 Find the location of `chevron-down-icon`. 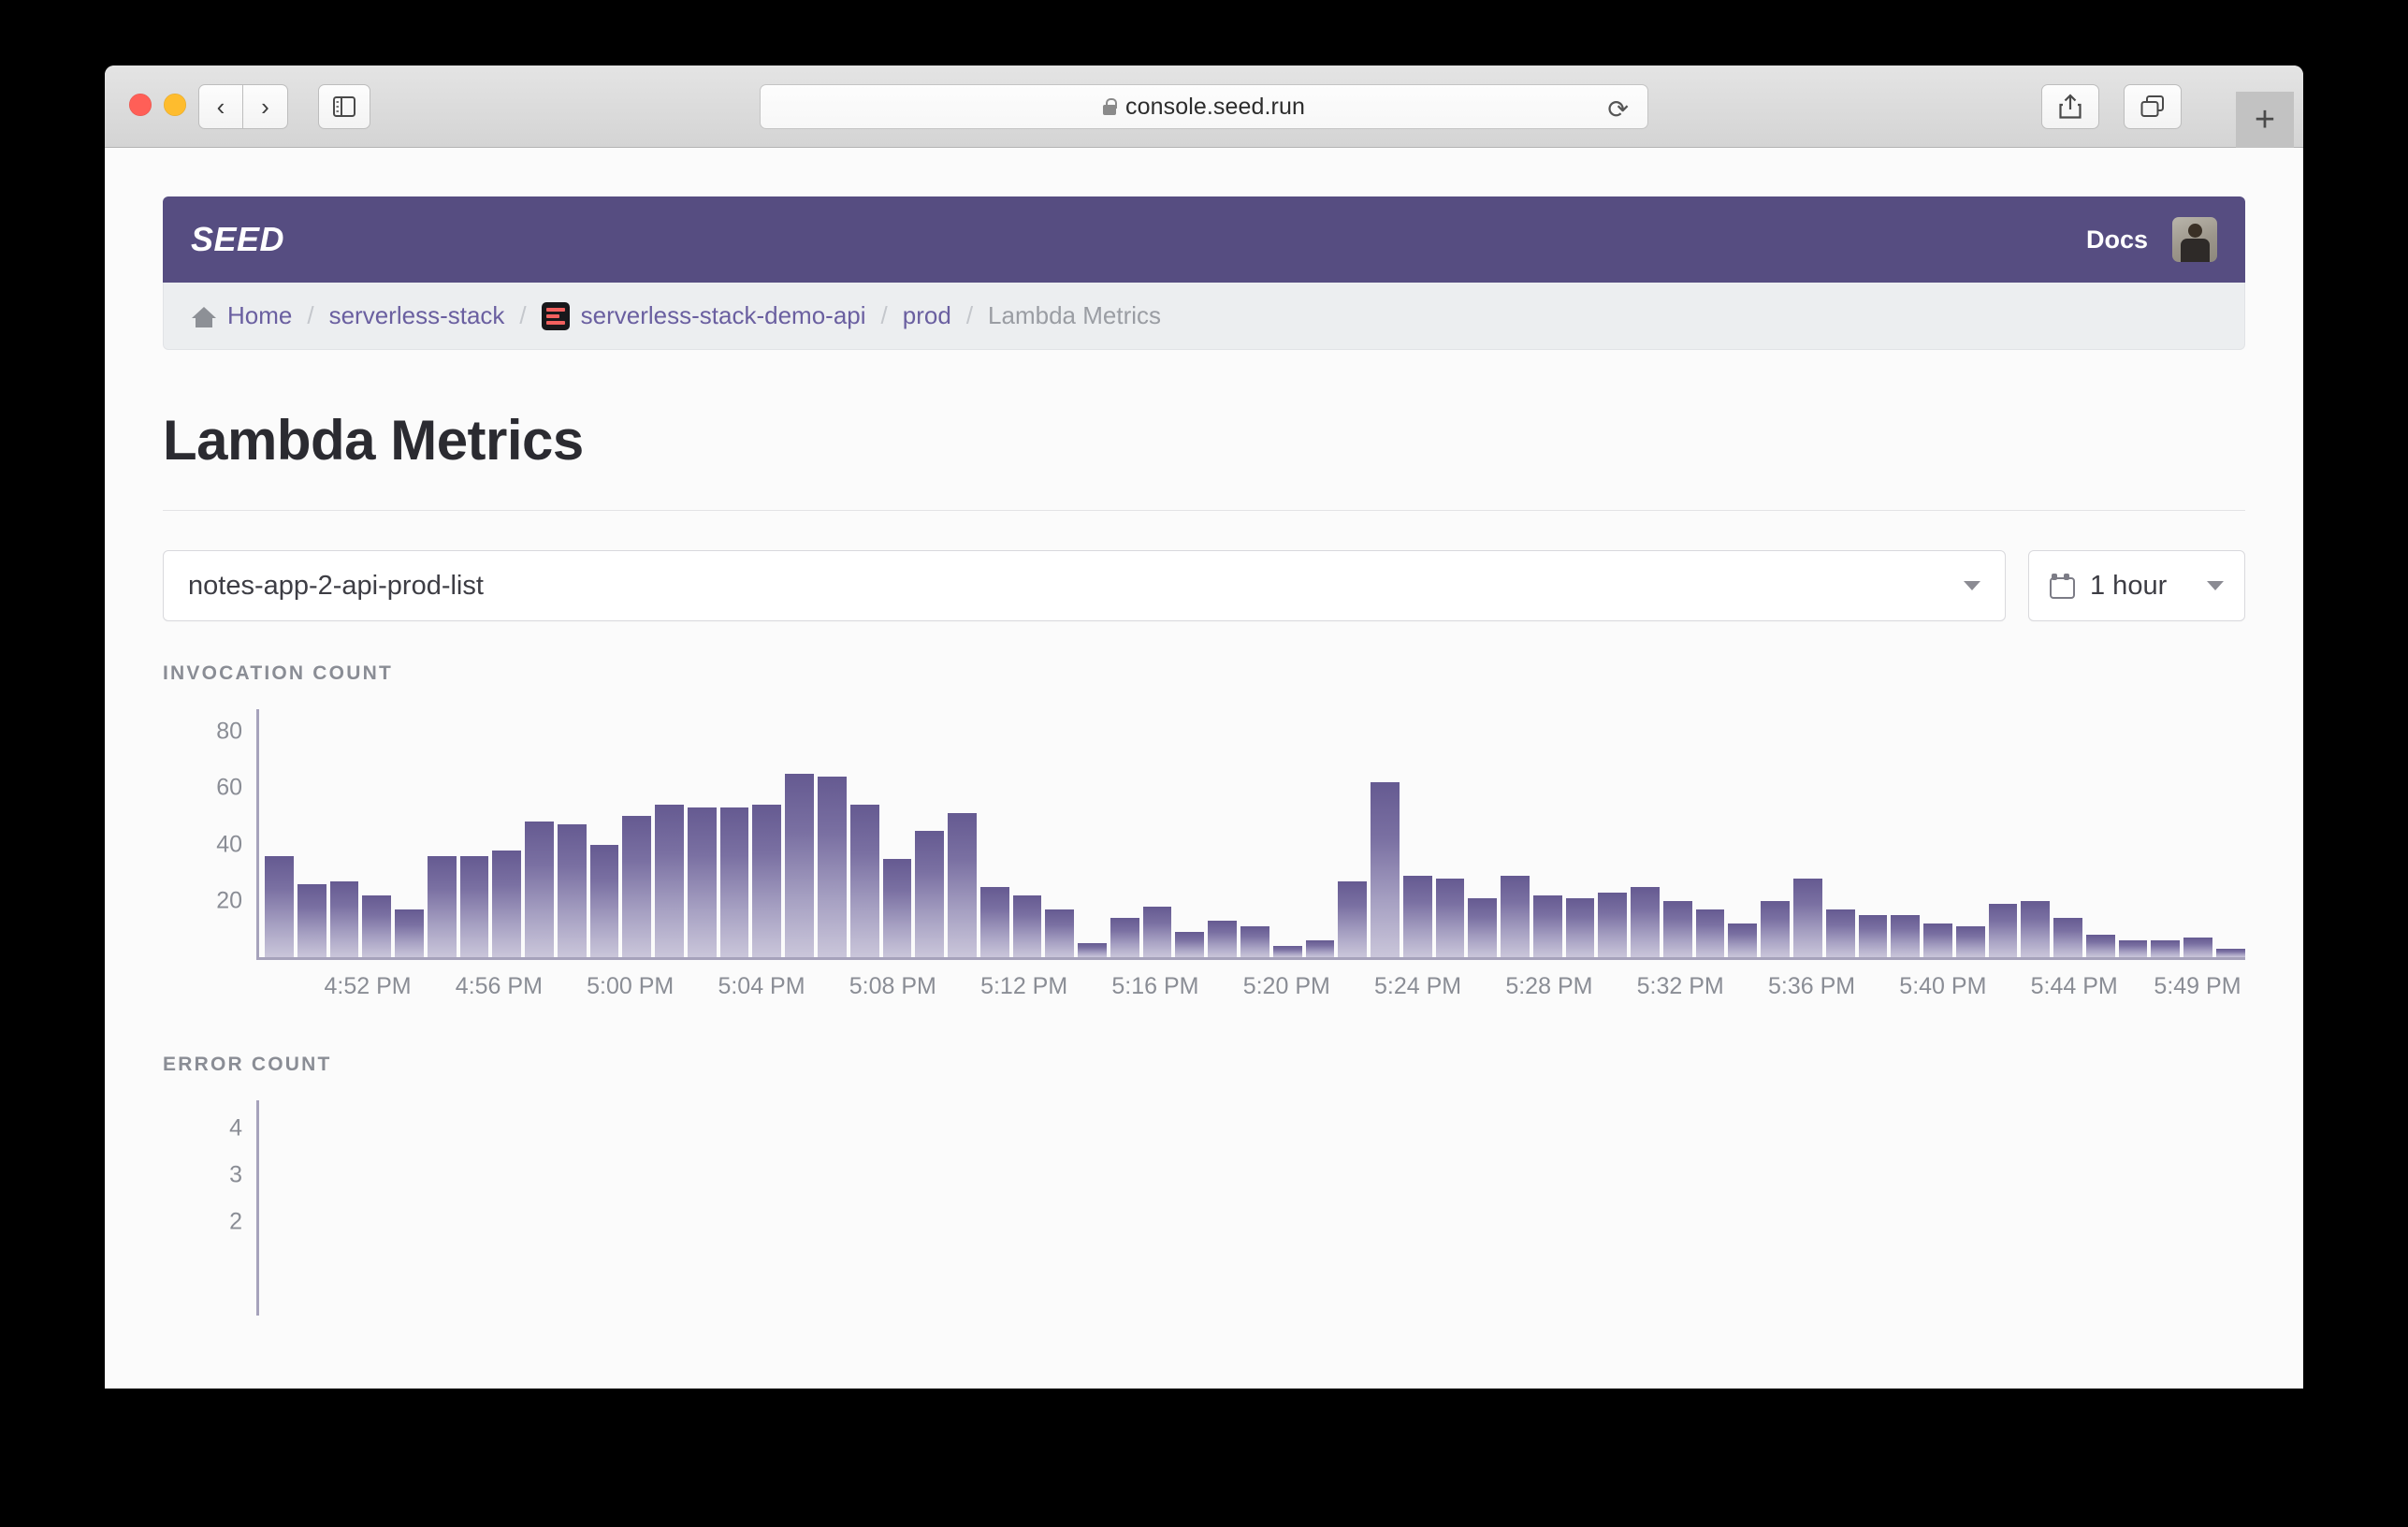

chevron-down-icon is located at coordinates (2216, 585).